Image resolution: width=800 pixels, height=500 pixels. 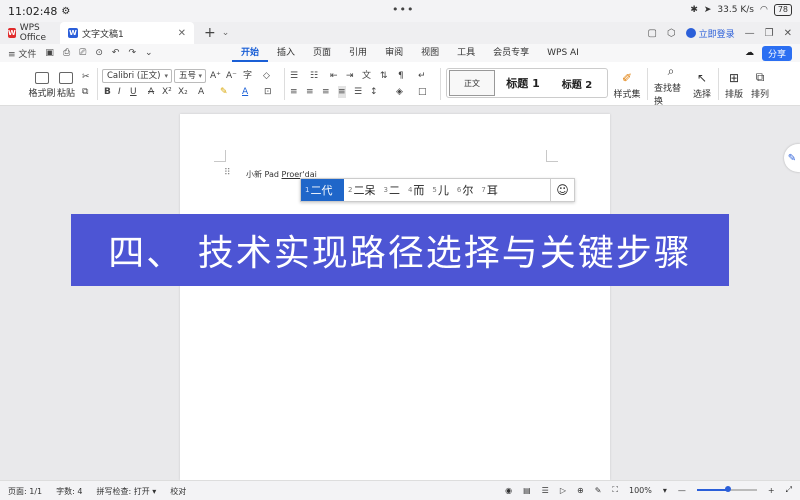 I want to click on tab-references: 引用, so click(x=358, y=53).